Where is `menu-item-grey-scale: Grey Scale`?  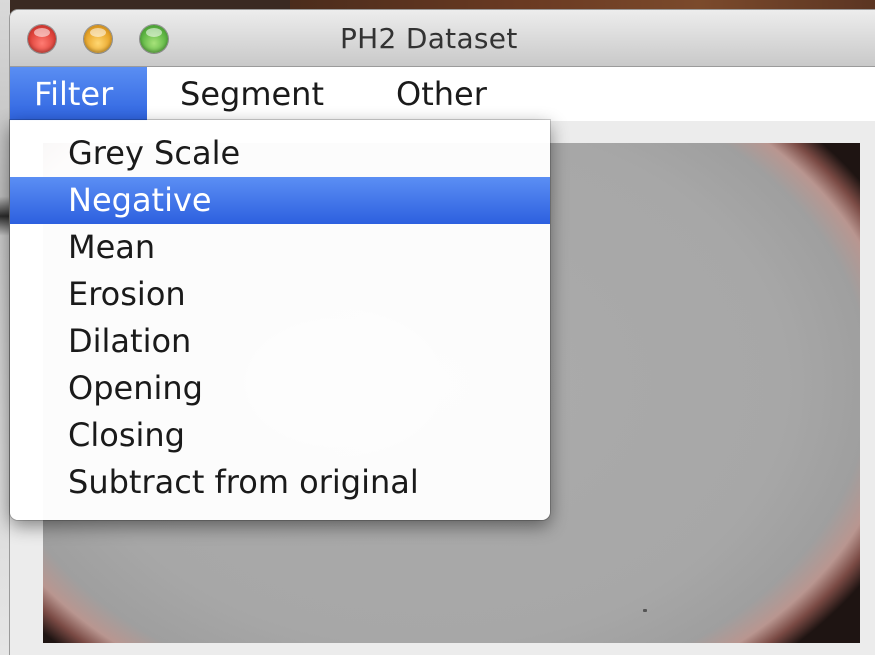 menu-item-grey-scale: Grey Scale is located at coordinates (280, 153).